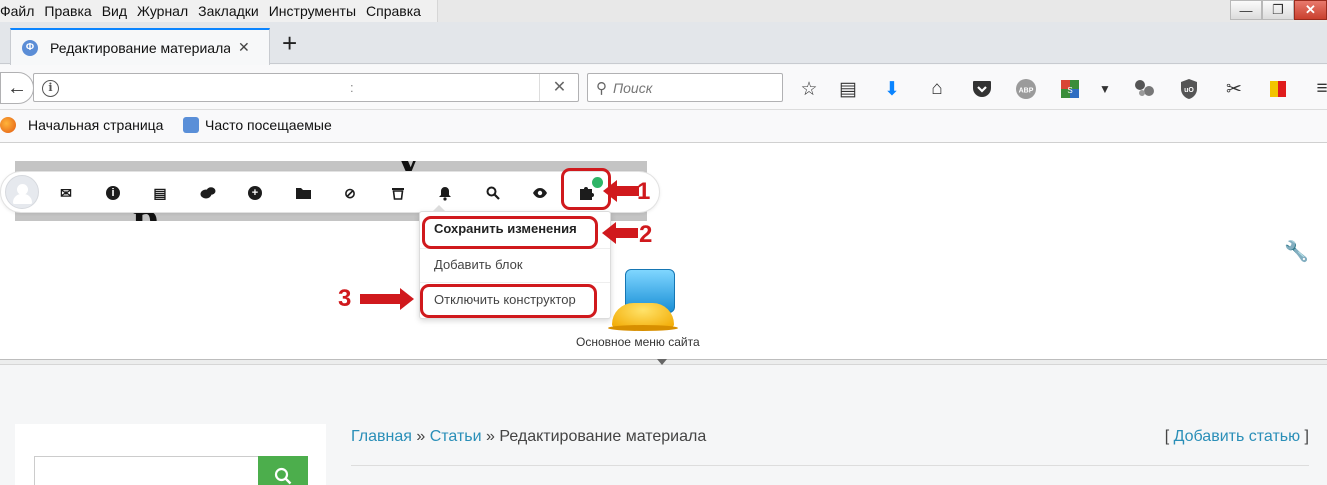  What do you see at coordinates (113, 193) in the screenshot?
I see `info-icon: i` at bounding box center [113, 193].